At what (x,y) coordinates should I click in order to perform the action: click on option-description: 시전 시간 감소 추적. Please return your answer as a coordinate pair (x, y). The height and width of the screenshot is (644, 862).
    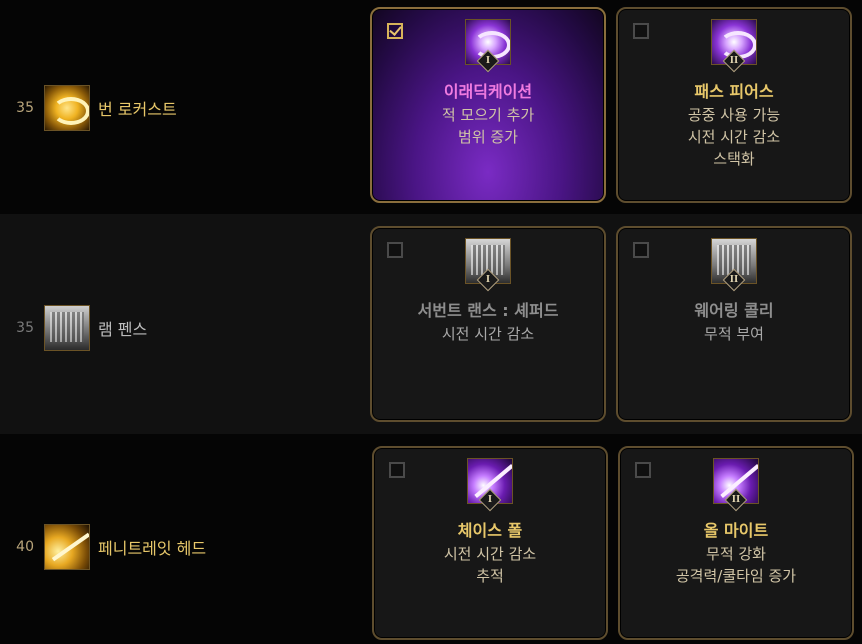
    Looking at the image, I should click on (490, 565).